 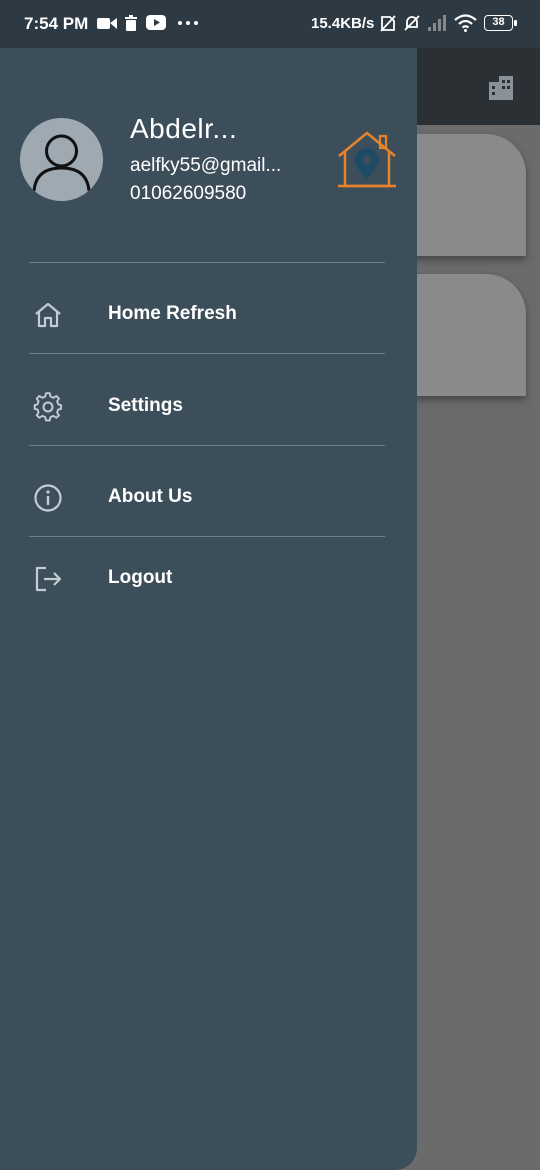 I want to click on wifi-icon, so click(x=465, y=23).